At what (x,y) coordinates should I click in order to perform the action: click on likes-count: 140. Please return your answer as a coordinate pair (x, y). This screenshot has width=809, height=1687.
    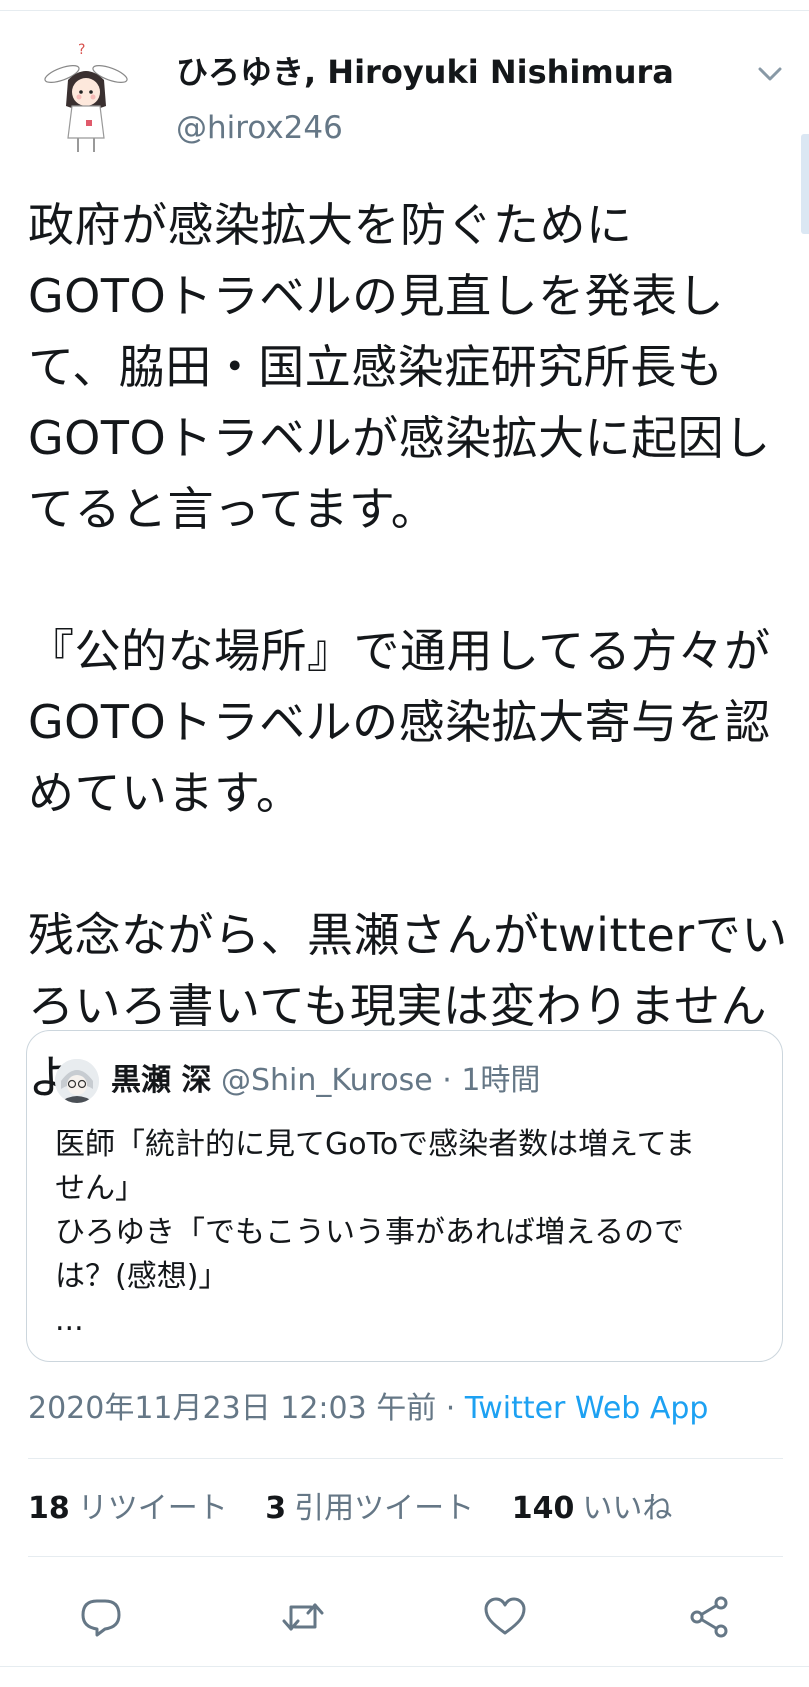
    Looking at the image, I should click on (543, 1508).